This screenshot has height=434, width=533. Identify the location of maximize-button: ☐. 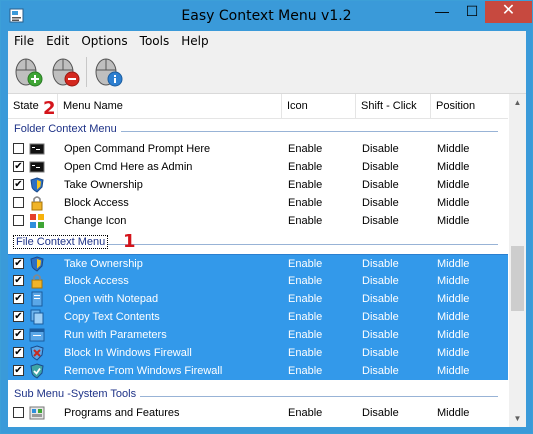
(472, 12).